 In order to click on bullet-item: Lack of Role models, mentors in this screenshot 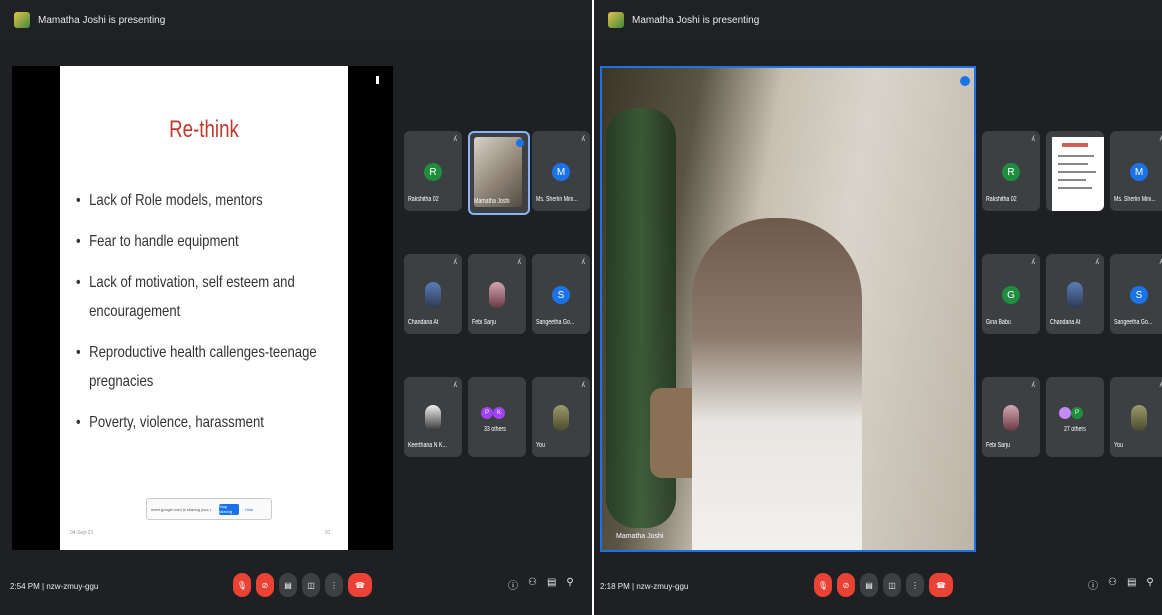, I will do `click(214, 200)`.